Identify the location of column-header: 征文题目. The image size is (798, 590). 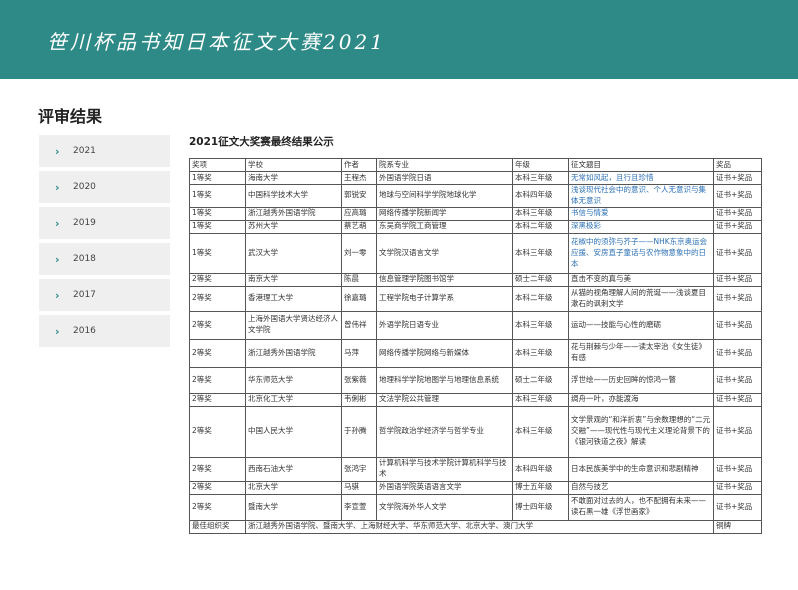
(641, 165).